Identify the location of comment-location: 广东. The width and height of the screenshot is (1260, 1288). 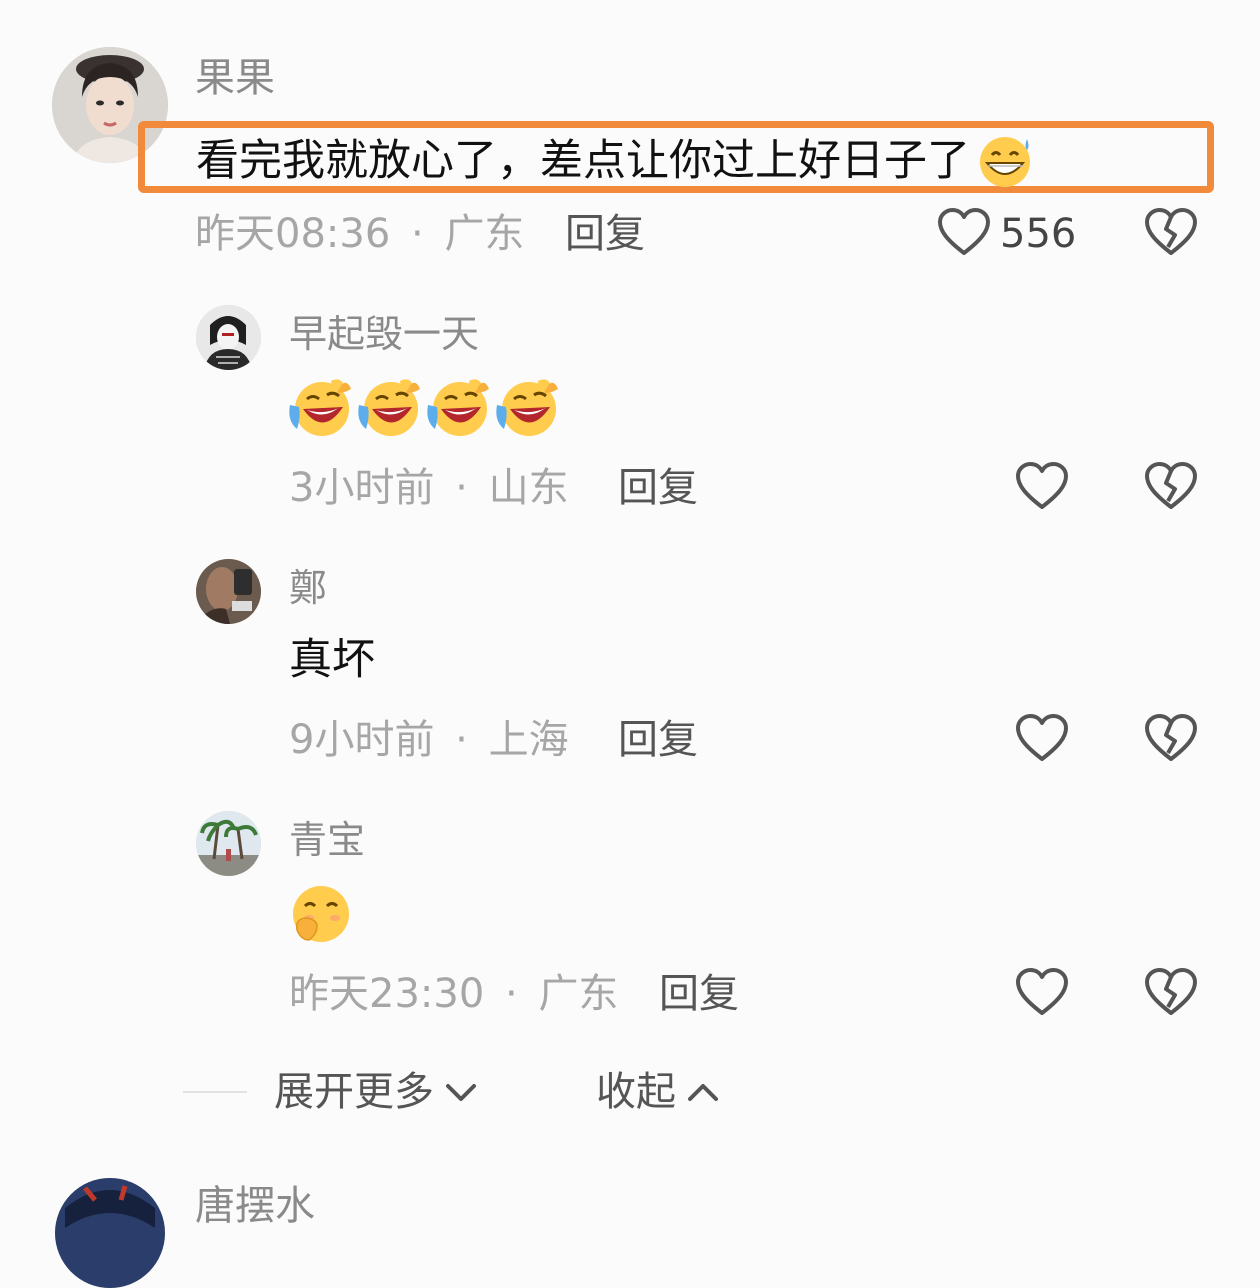
(484, 234).